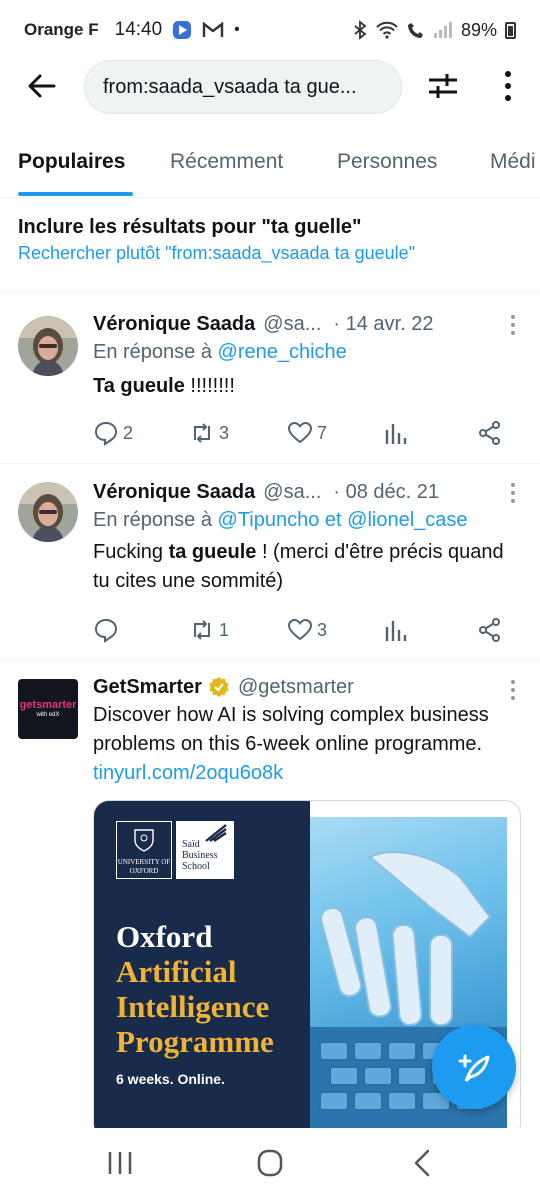  I want to click on active-tab-indicator, so click(75, 194).